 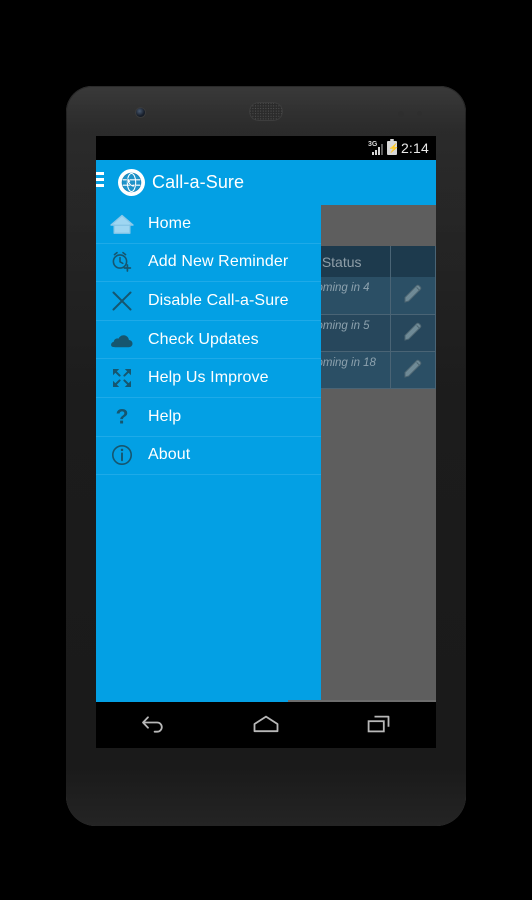 What do you see at coordinates (208, 417) in the screenshot?
I see `drawer-item-help: ? Help` at bounding box center [208, 417].